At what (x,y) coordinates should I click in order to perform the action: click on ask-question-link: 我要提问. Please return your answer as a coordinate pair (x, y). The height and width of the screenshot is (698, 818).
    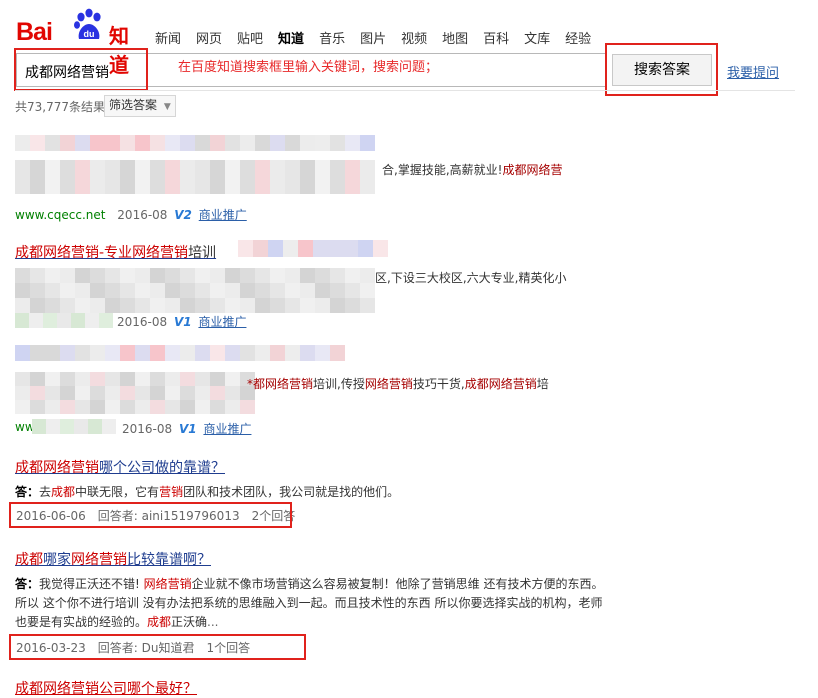
    Looking at the image, I should click on (753, 71).